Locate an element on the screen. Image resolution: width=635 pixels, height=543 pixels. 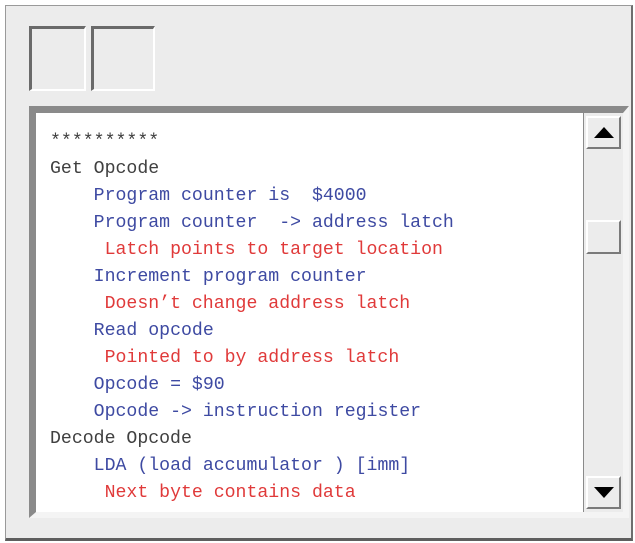
listing-line-text: Pointed to by address latch is located at coordinates (252, 358).